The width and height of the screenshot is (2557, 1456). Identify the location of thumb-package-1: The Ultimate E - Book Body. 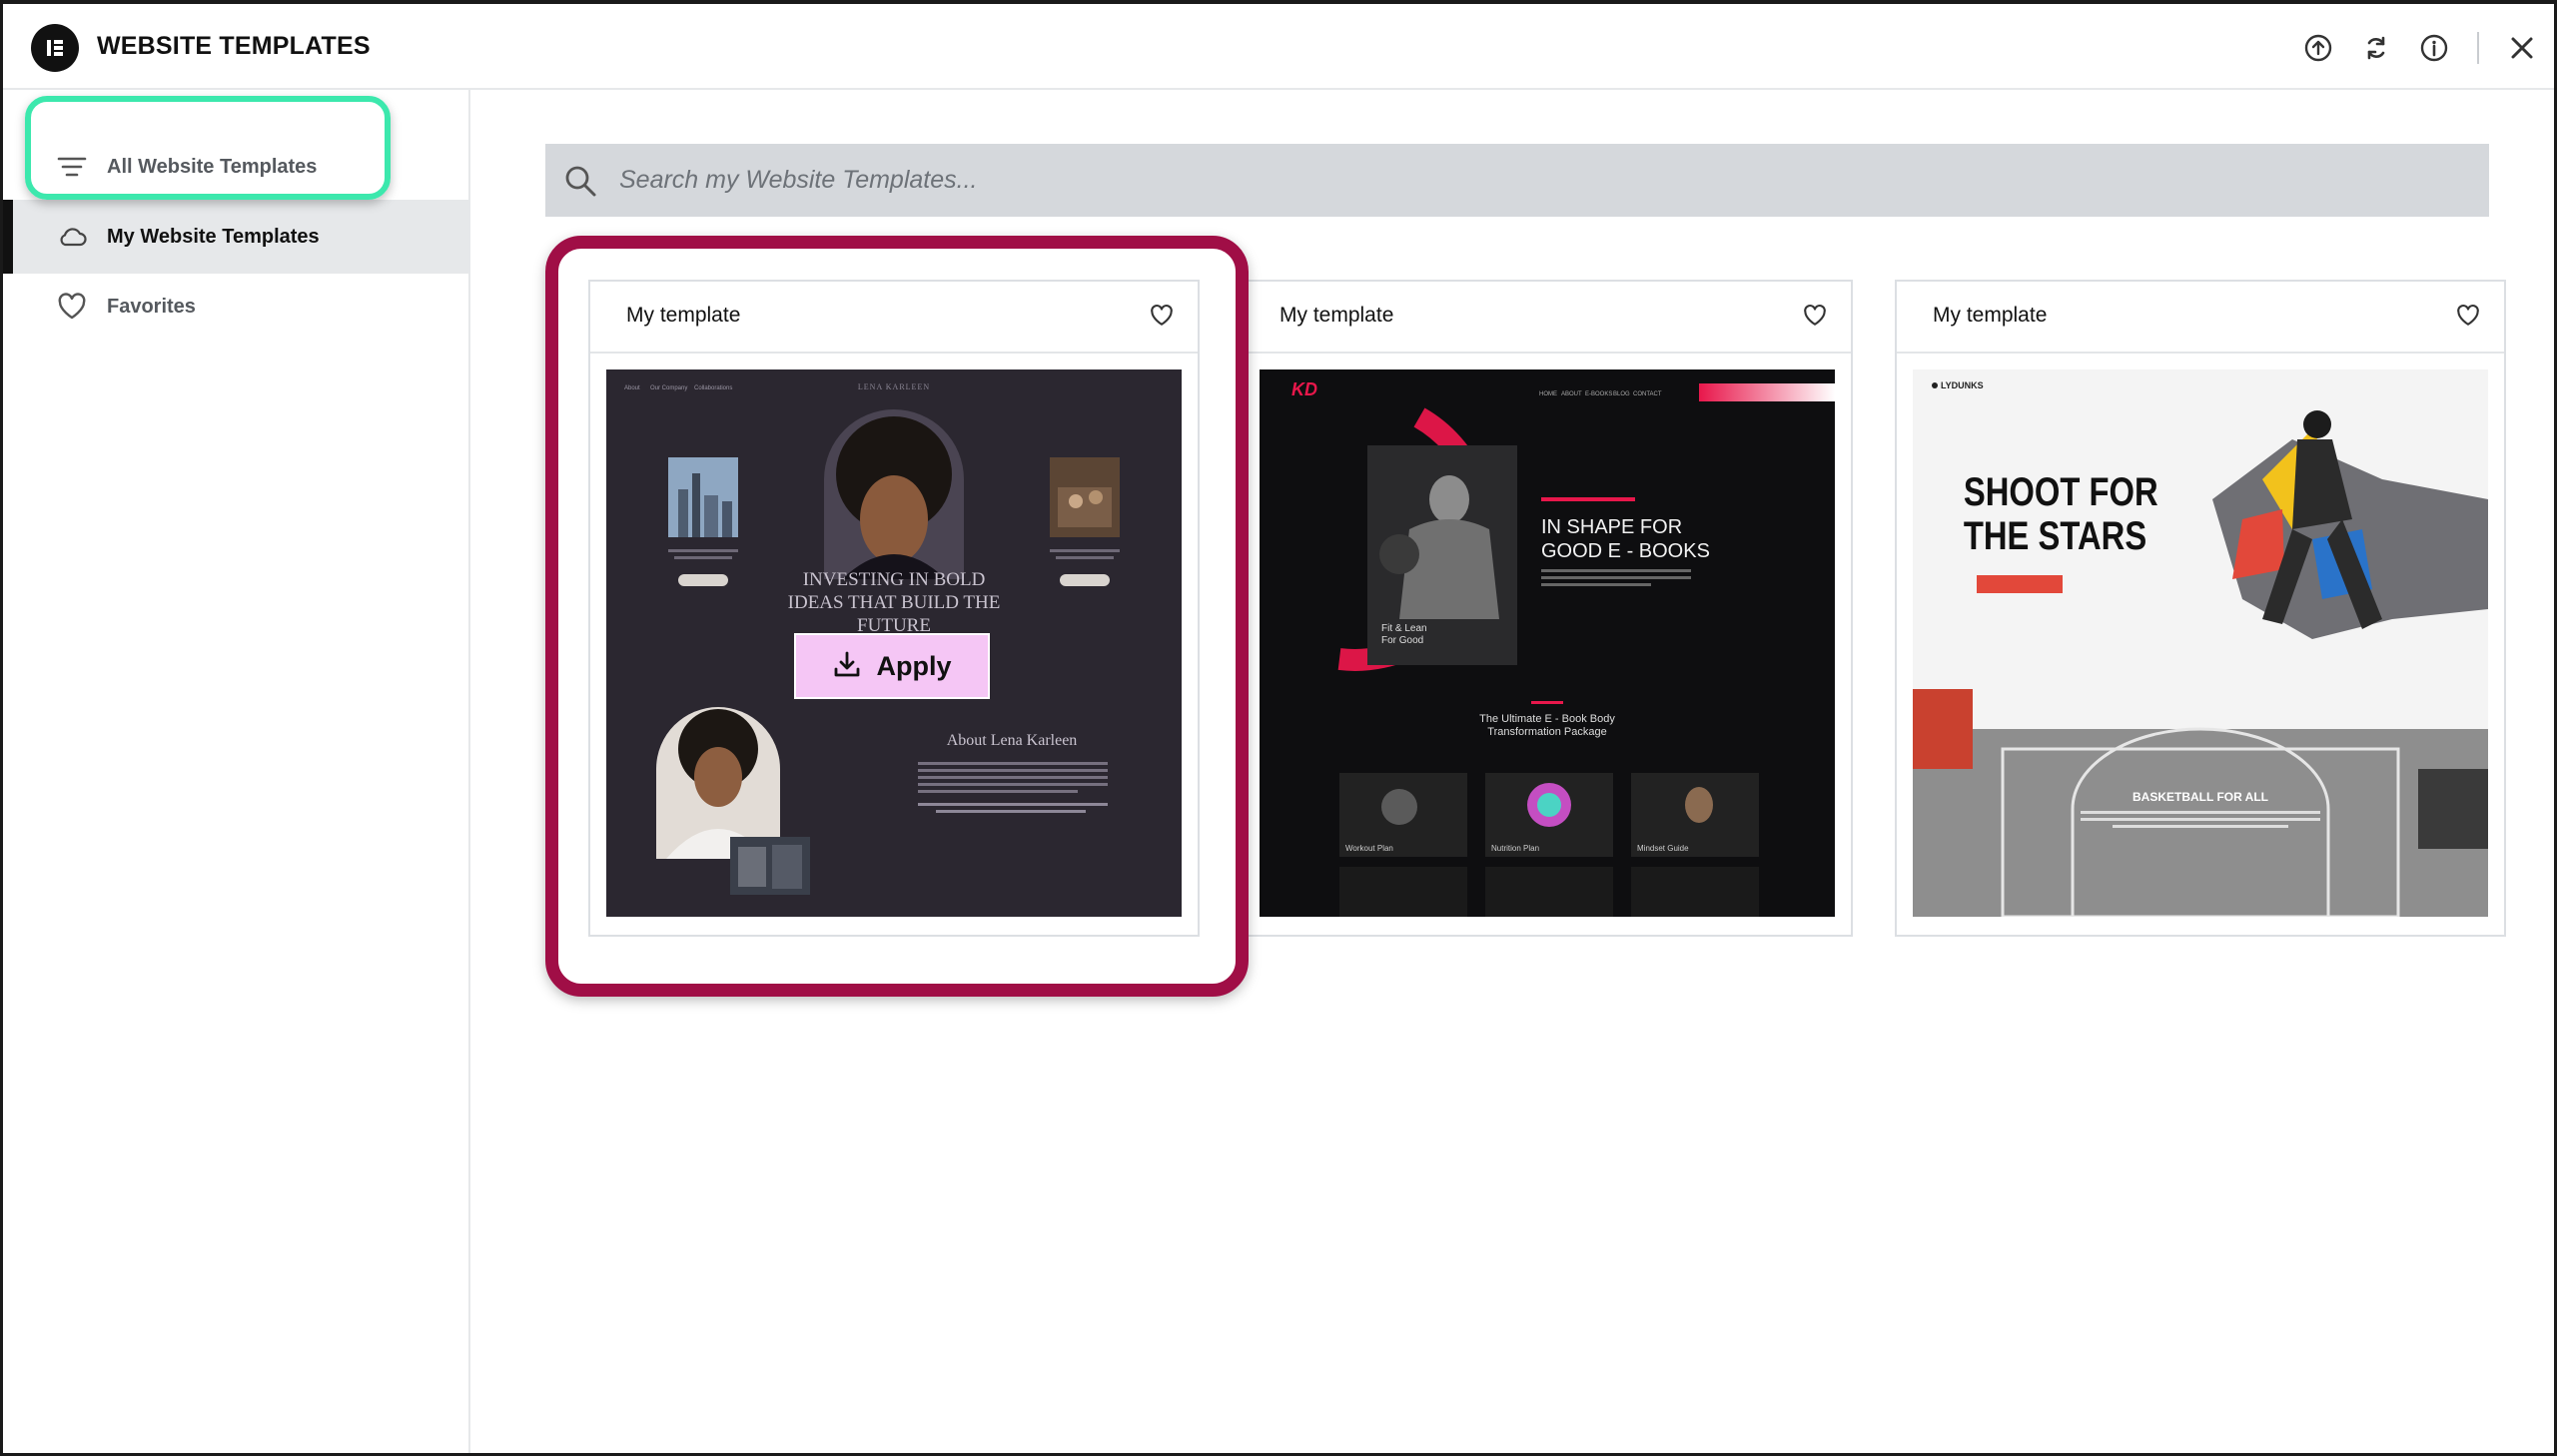
(1547, 719).